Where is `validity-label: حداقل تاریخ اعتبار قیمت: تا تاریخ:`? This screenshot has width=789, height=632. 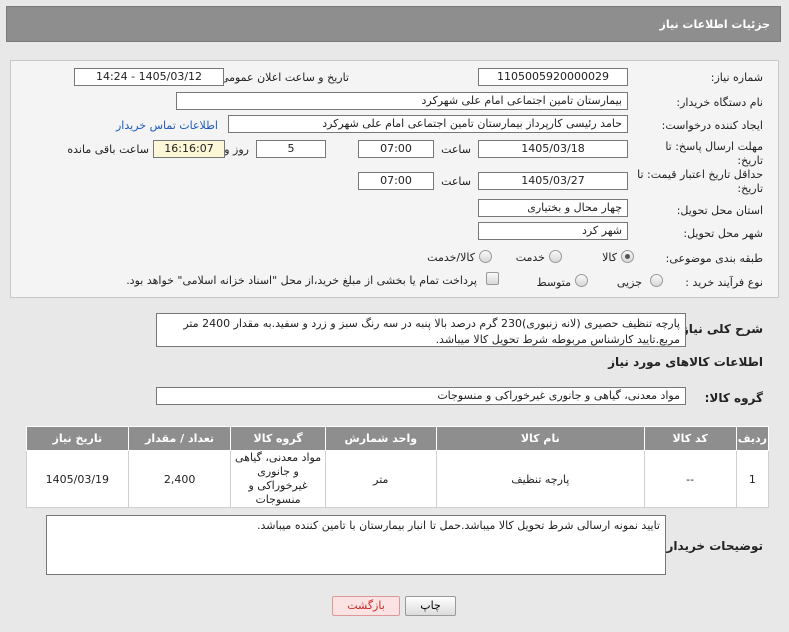 validity-label: حداقل تاریخ اعتبار قیمت: تا تاریخ: is located at coordinates (700, 181).